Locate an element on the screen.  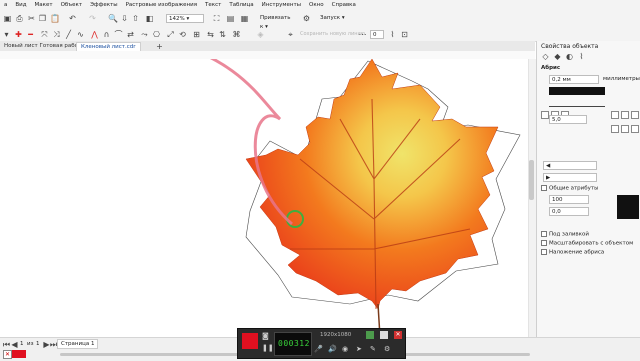
menu-tools: Инструменты is located at coordinates (281, 5).